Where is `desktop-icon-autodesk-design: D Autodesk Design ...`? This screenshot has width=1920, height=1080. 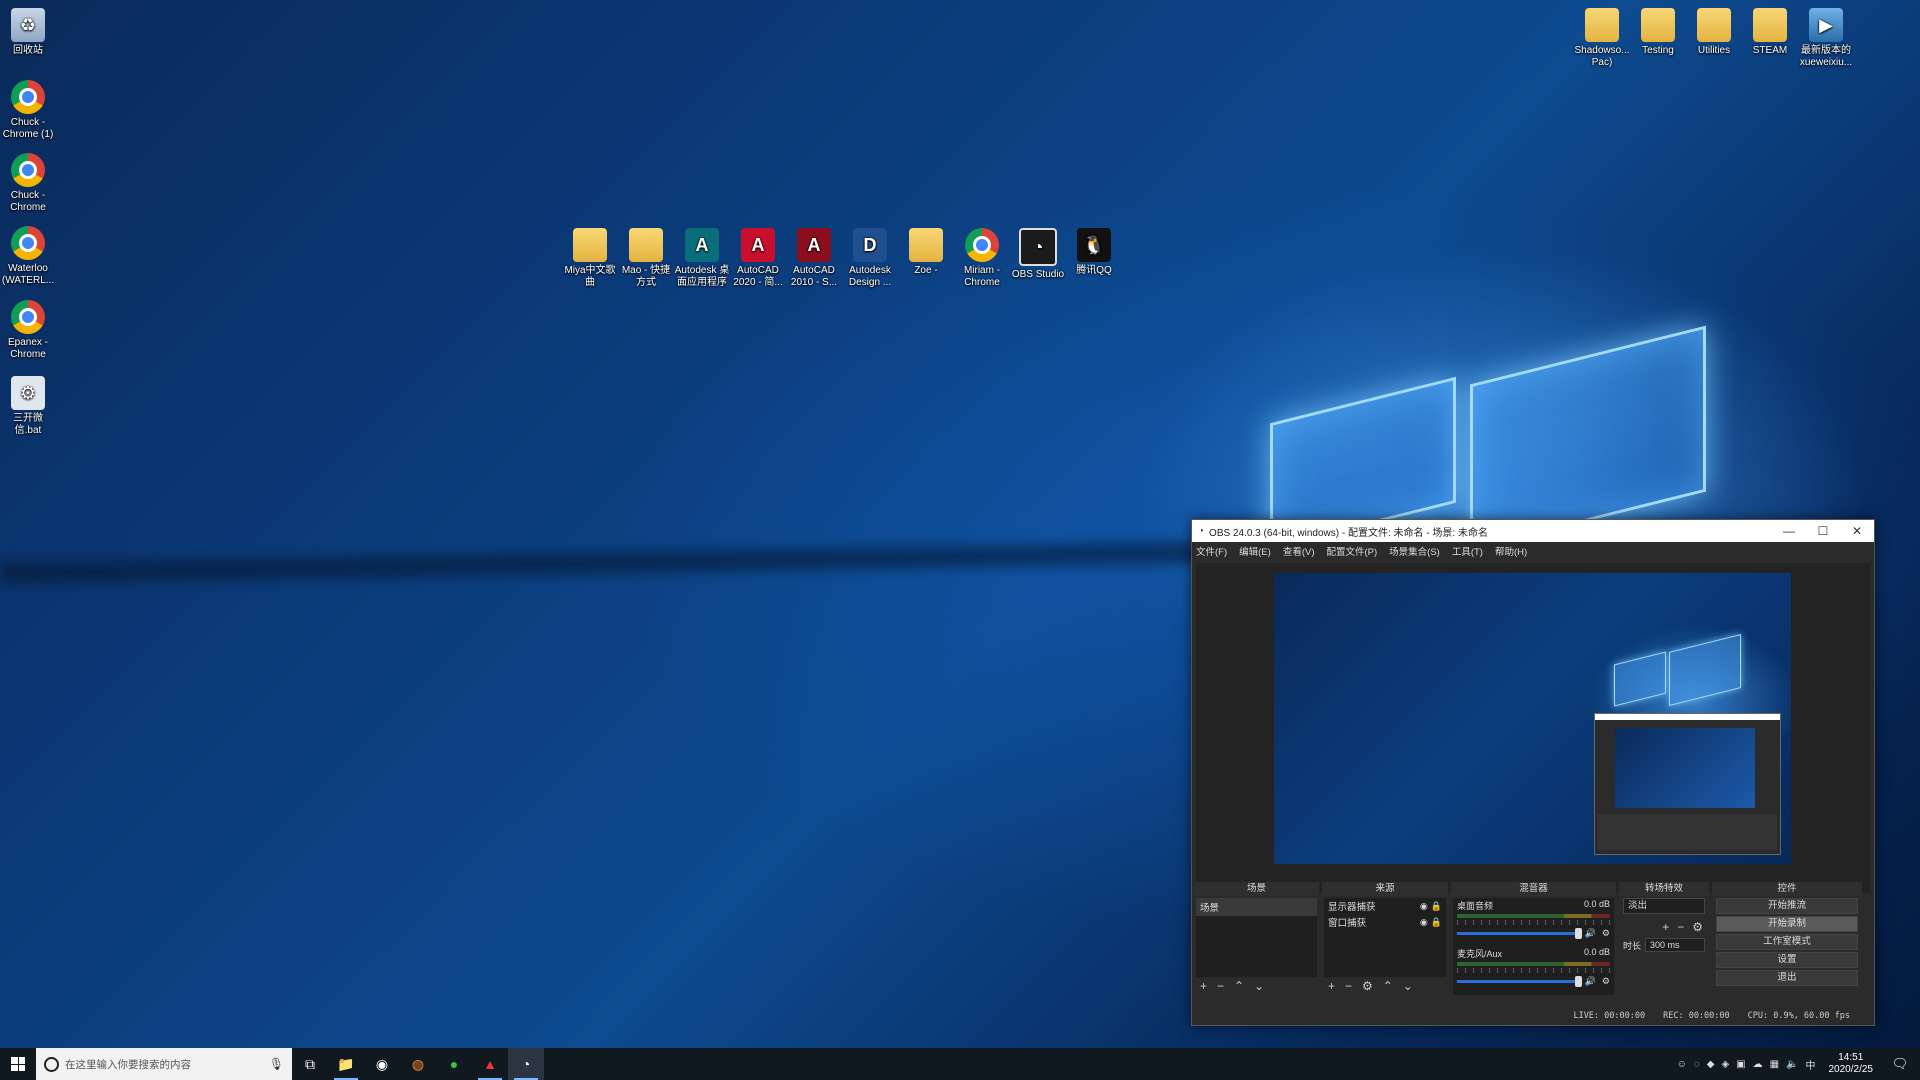
desktop-icon-autodesk-design: D Autodesk Design ... is located at coordinates (870, 258).